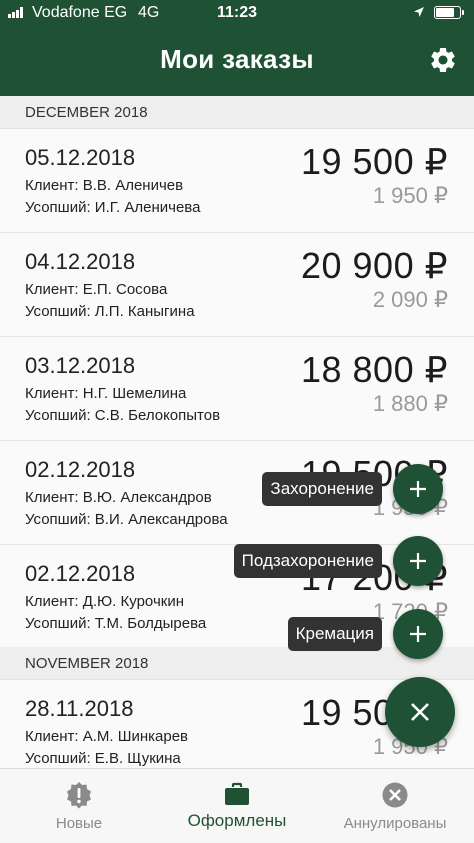  Describe the element at coordinates (237, 793) in the screenshot. I see `briefcase-icon` at that location.